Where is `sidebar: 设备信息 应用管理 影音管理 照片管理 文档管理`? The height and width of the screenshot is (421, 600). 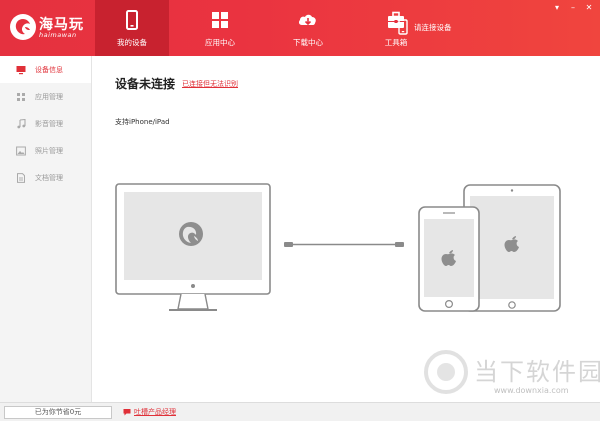 sidebar: 设备信息 应用管理 影音管理 照片管理 文档管理 is located at coordinates (46, 229).